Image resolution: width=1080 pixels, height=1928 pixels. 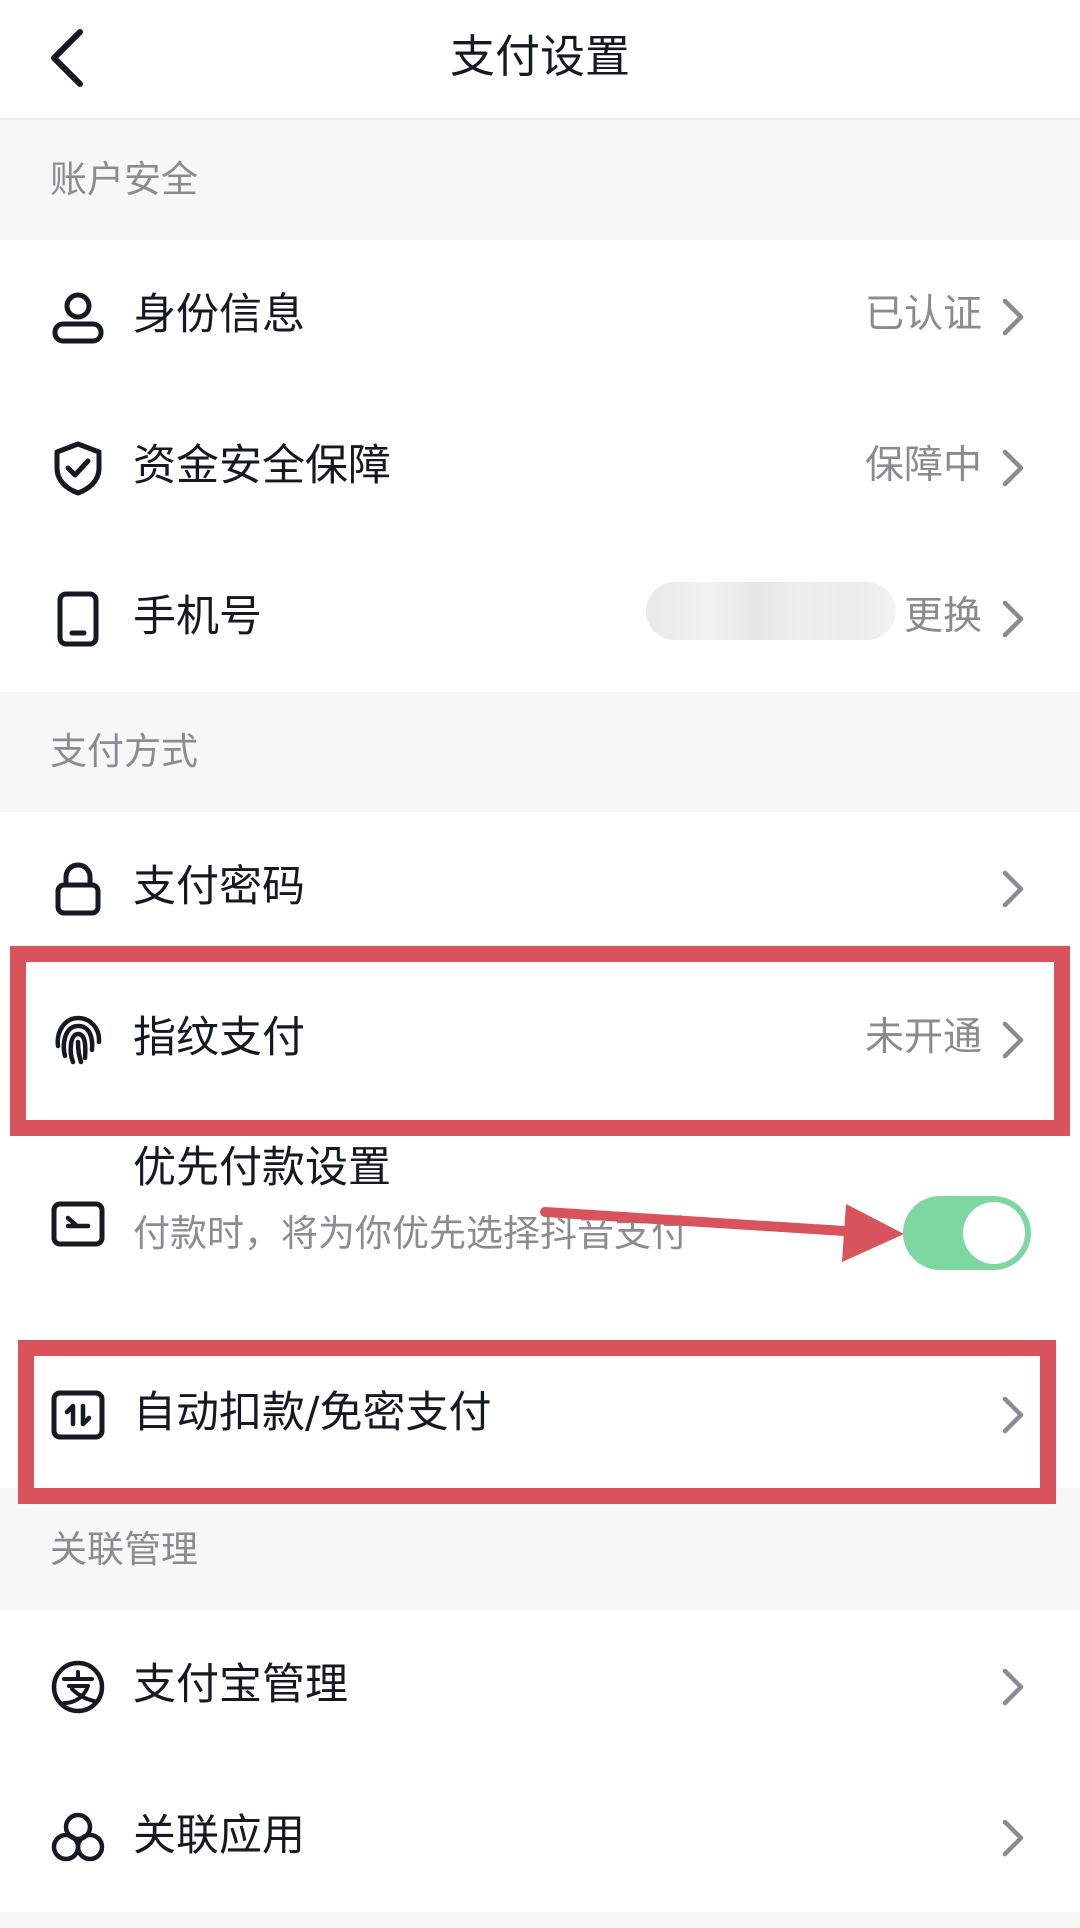 I want to click on row-alipay-management: 支付宝管理, so click(x=540, y=1685).